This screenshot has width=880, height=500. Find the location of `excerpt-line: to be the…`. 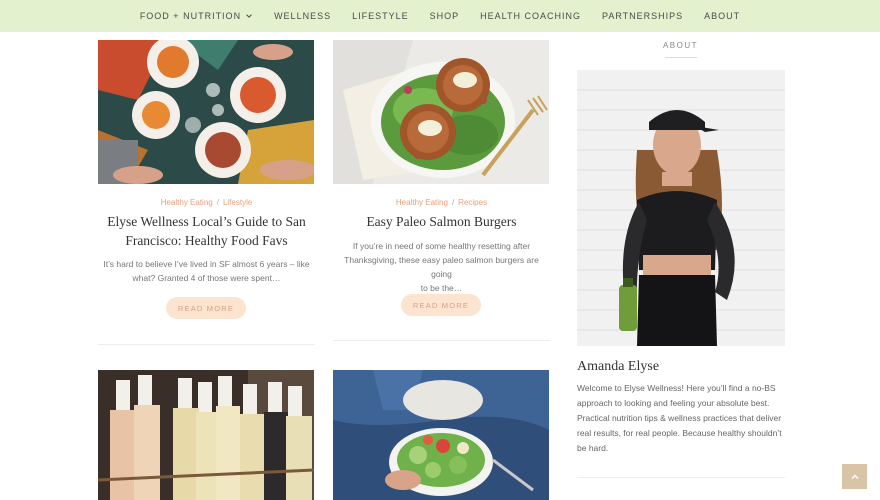

excerpt-line: to be the… is located at coordinates (441, 288).